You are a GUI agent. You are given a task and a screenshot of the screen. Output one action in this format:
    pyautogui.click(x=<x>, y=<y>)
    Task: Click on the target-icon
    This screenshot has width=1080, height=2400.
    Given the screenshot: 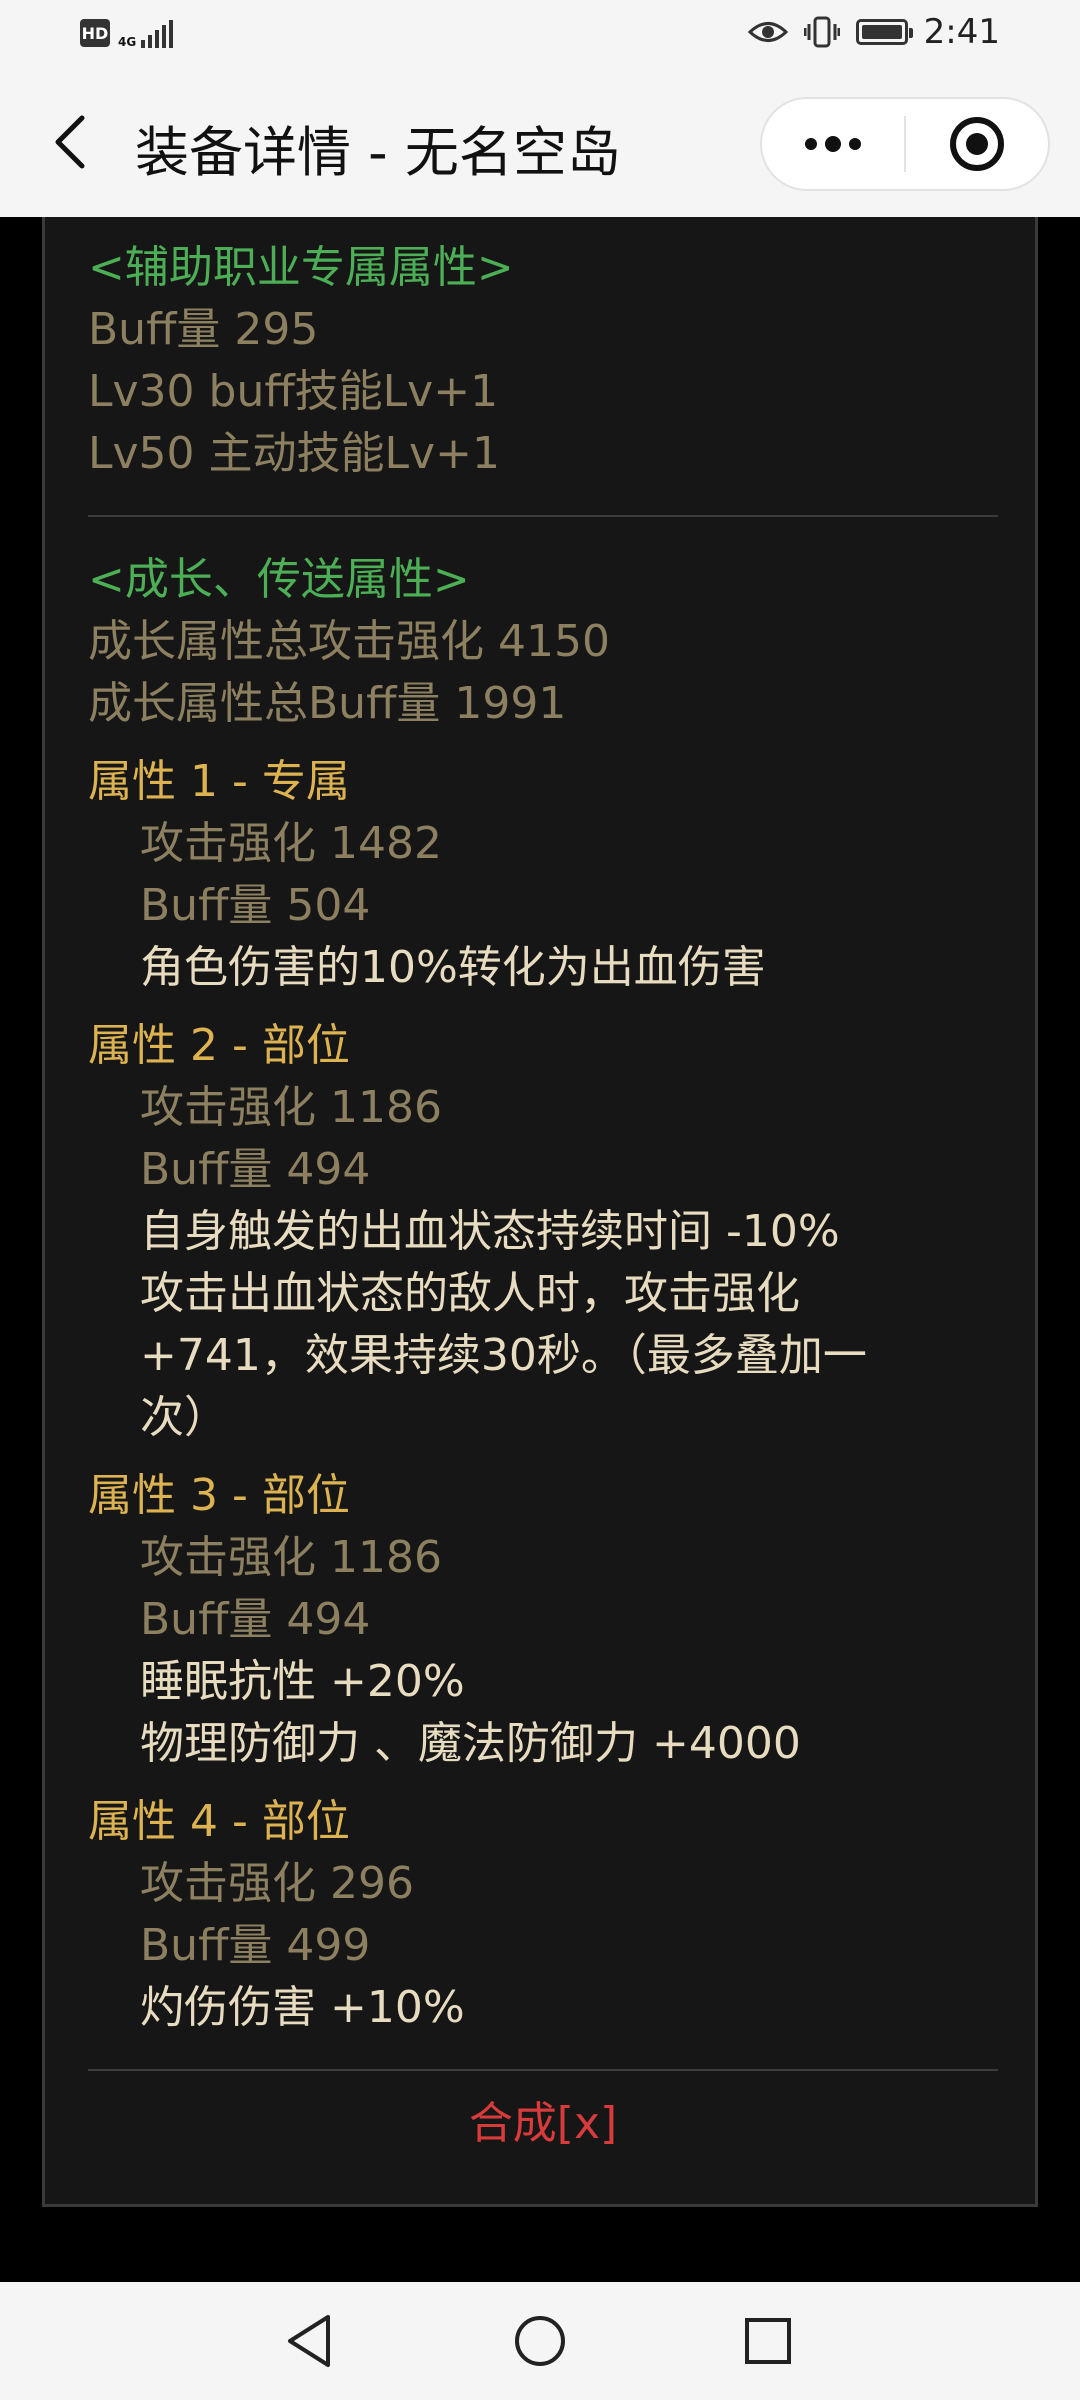 What is the action you would take?
    pyautogui.click(x=977, y=144)
    